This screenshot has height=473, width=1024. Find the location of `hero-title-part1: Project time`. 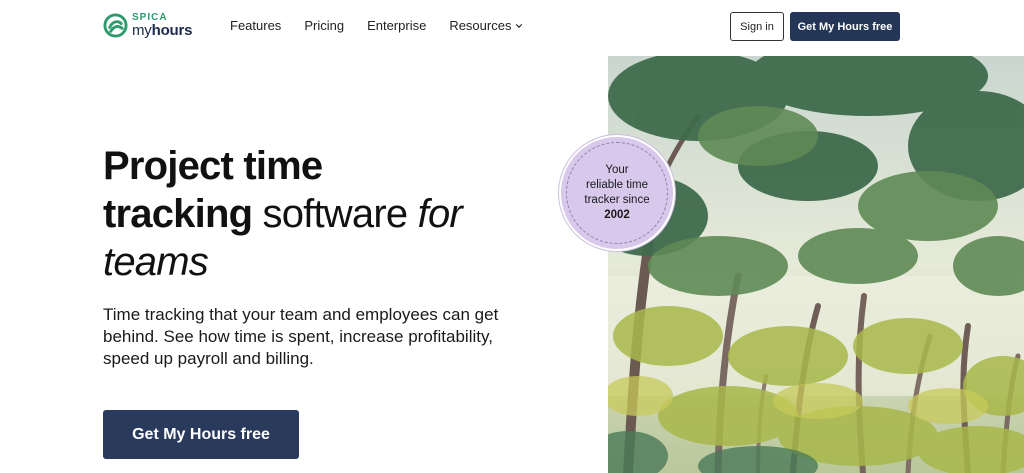

hero-title-part1: Project time is located at coordinates (213, 166).